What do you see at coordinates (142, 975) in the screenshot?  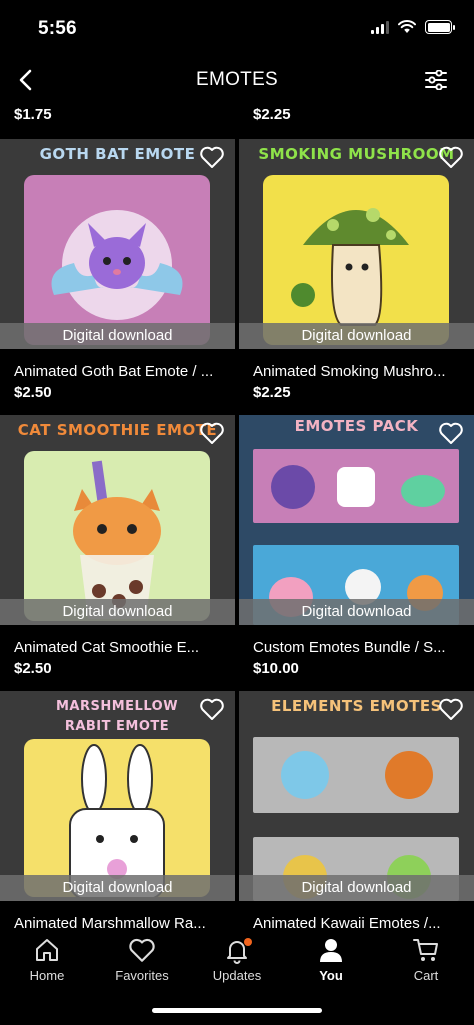 I see `tab-label: Favorites` at bounding box center [142, 975].